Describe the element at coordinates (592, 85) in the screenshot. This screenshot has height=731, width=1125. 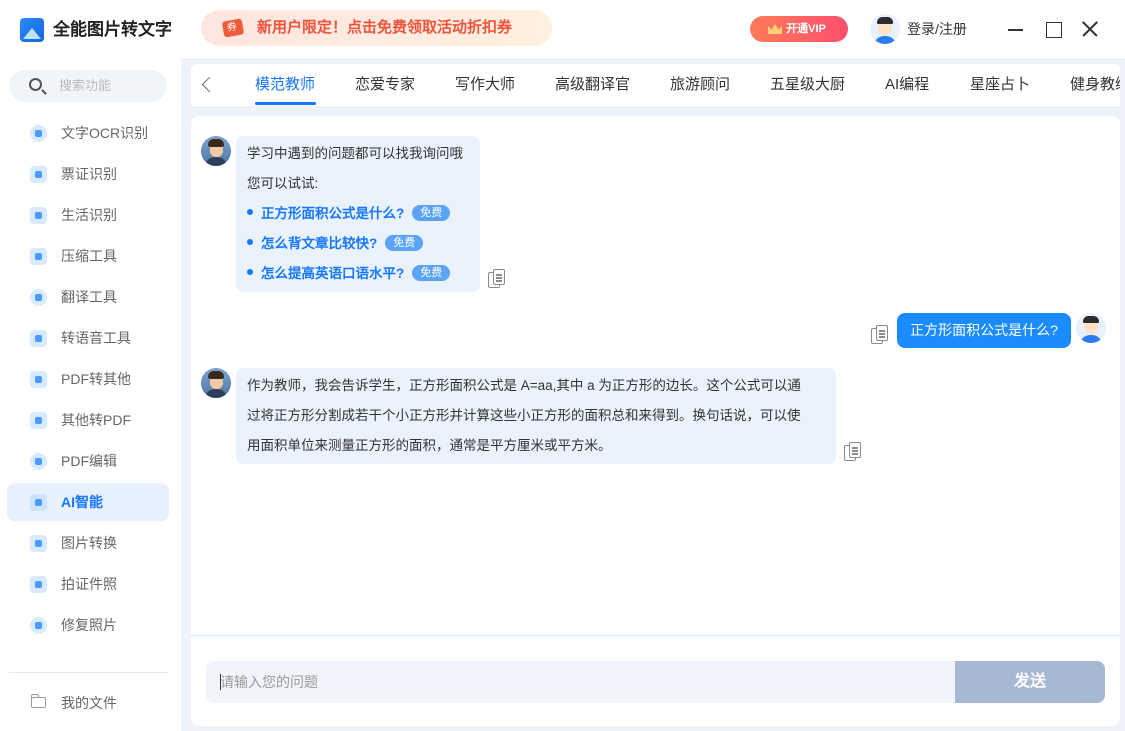
I see `tab-translator: 高级翻译官` at that location.